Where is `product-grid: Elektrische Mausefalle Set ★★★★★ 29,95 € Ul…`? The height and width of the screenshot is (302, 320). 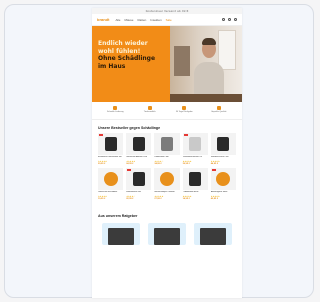 product-grid: Elektrische Mausefalle Set ★★★★★ 29,95 € Ul… is located at coordinates (167, 166).